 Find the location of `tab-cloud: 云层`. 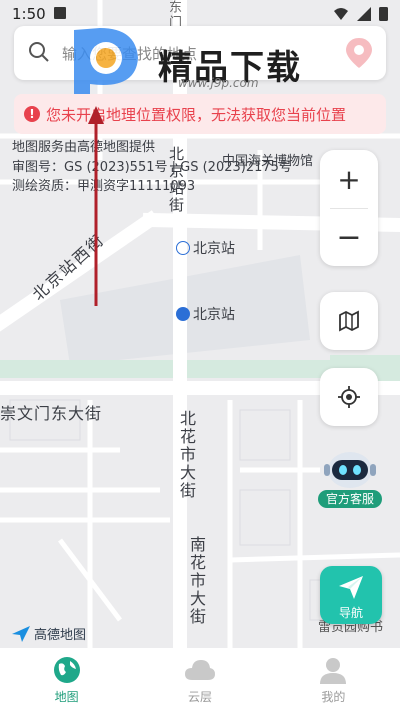

tab-cloud: 云层 is located at coordinates (199, 680).